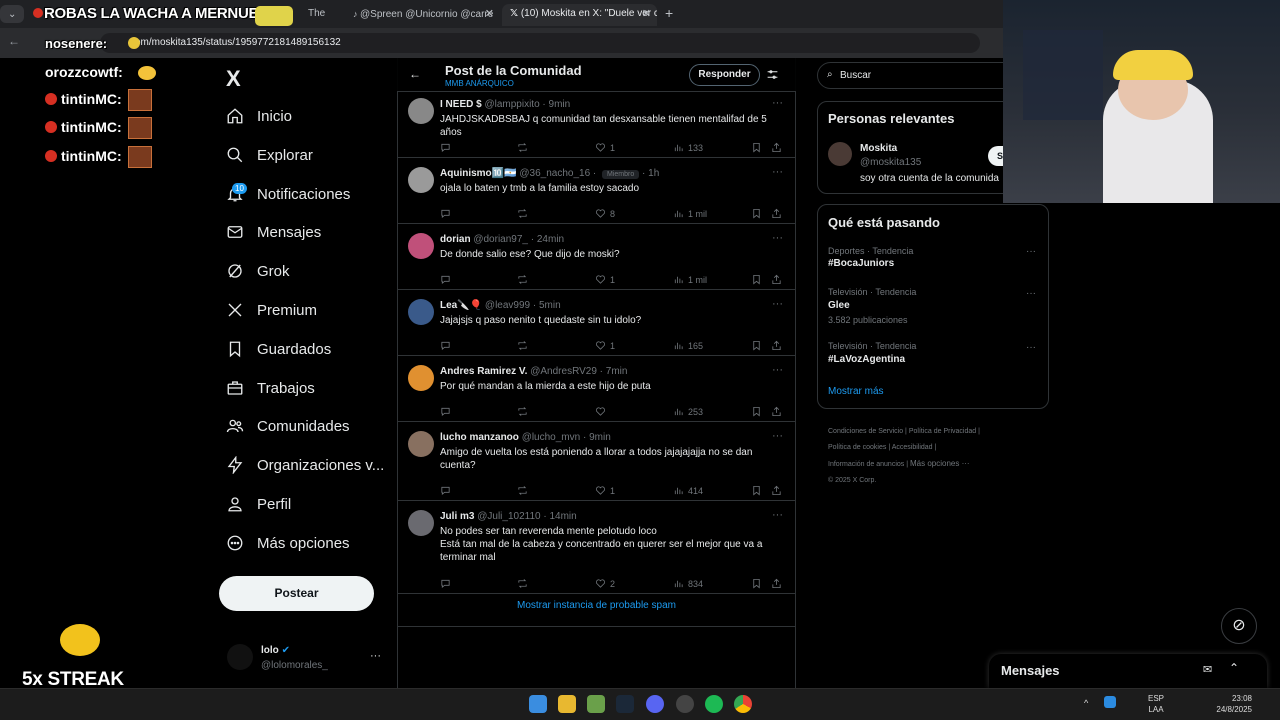 This screenshot has height=720, width=1280. What do you see at coordinates (508, 516) in the screenshot?
I see `post-author: Juli m3 @Juli_102110 · 14min` at bounding box center [508, 516].